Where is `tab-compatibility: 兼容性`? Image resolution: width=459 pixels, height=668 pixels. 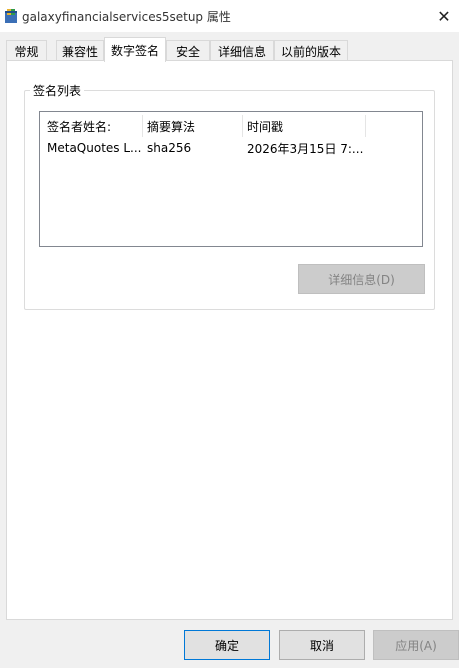 tab-compatibility: 兼容性 is located at coordinates (80, 50).